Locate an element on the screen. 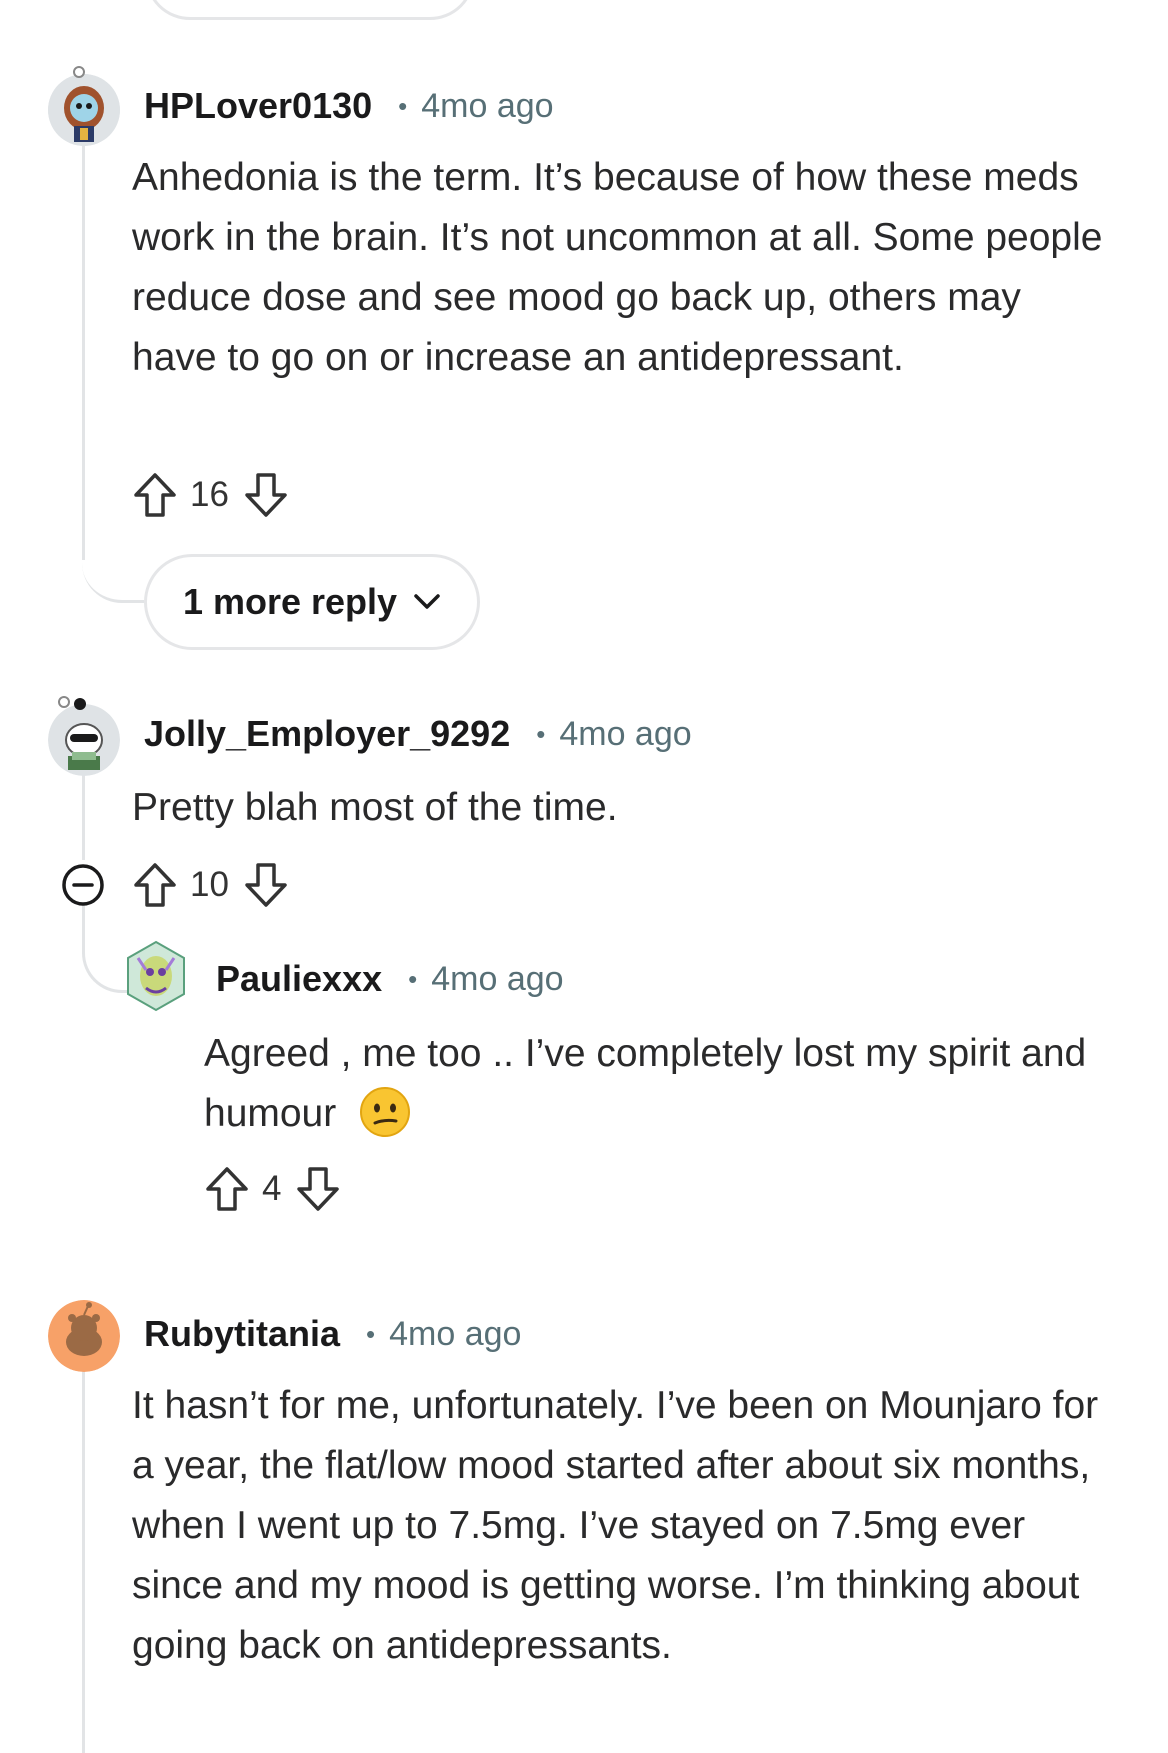  username: HPLover0130 is located at coordinates (258, 106).